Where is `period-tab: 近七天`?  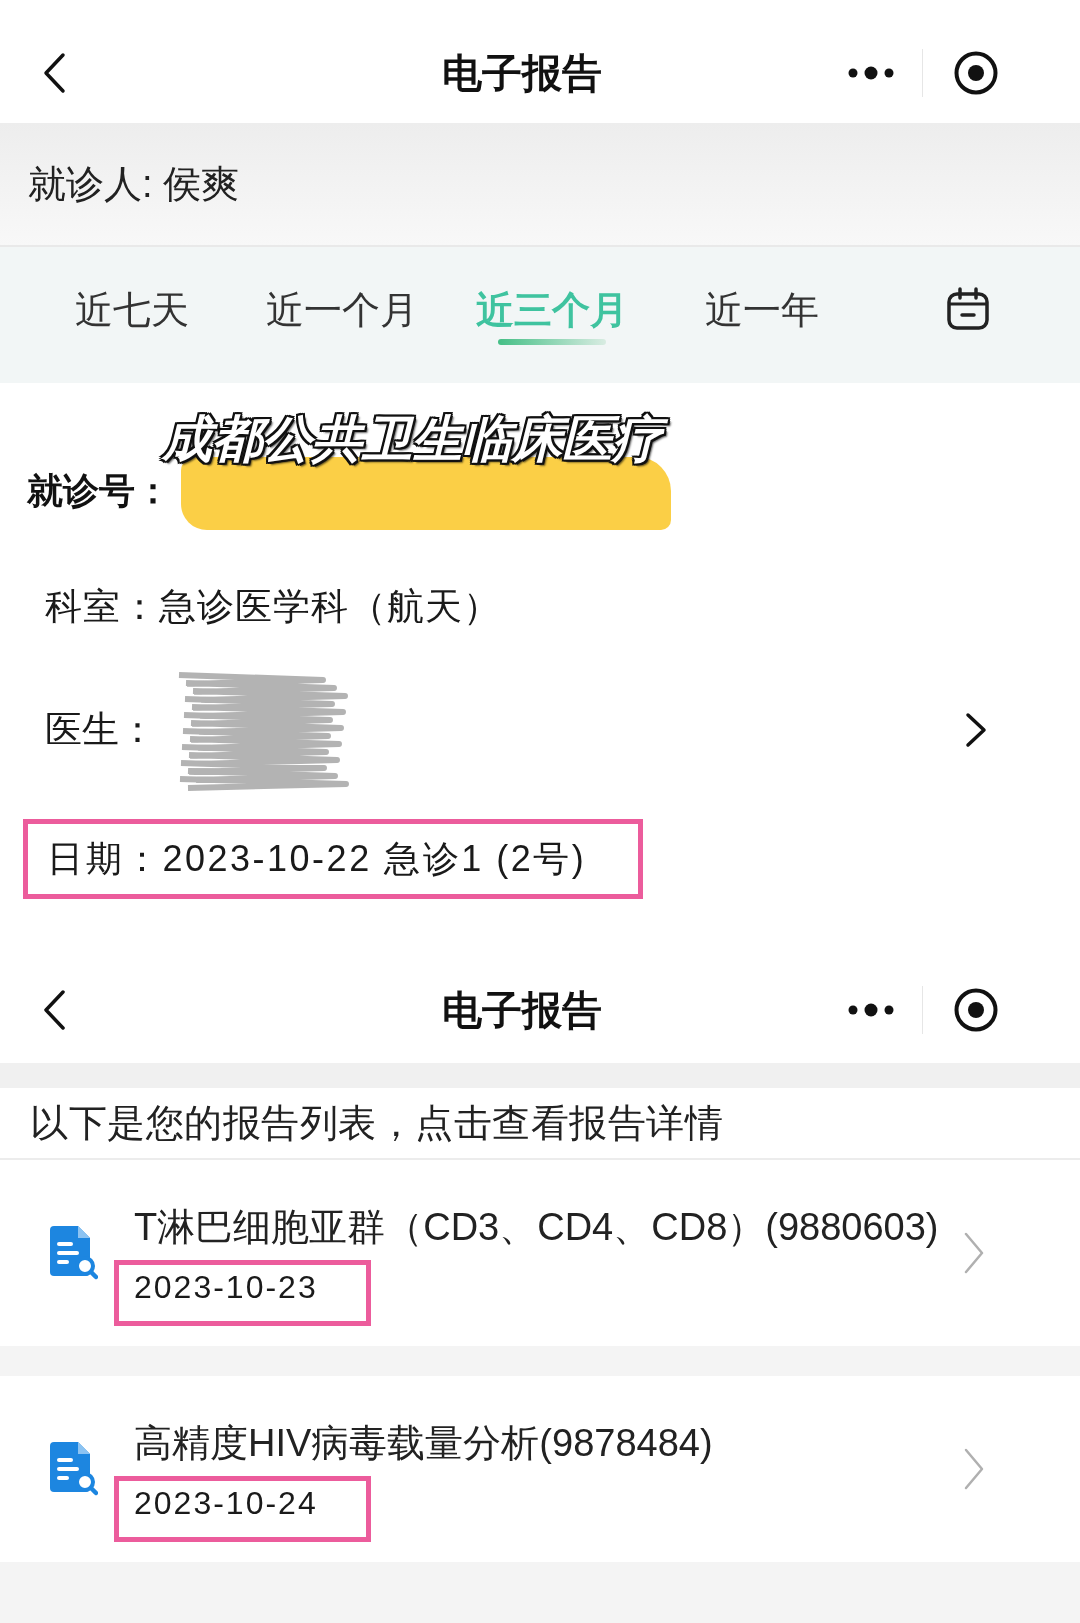
period-tab: 近七天 is located at coordinates (132, 323).